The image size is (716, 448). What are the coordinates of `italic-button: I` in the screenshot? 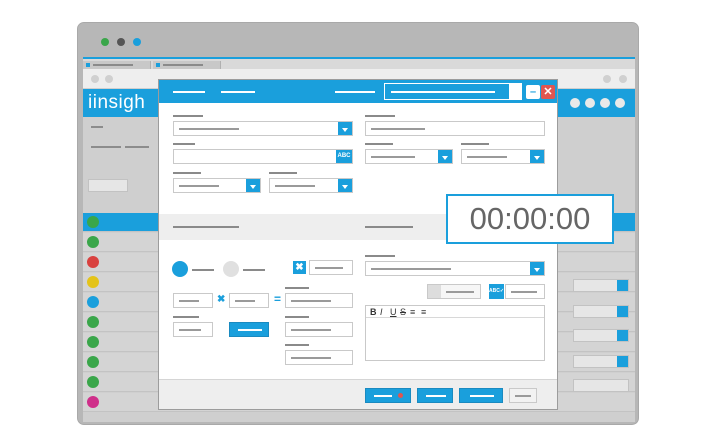 It's located at (381, 312).